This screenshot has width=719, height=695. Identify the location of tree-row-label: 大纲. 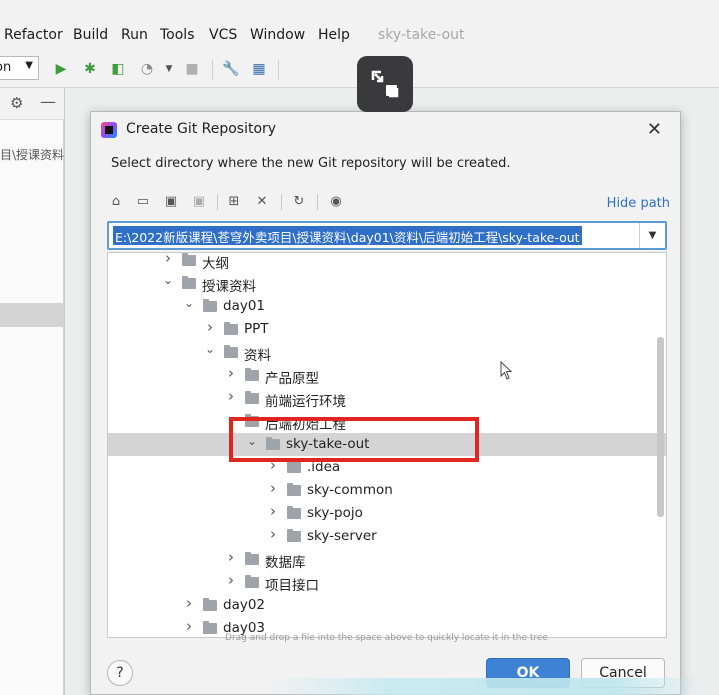
(215, 264).